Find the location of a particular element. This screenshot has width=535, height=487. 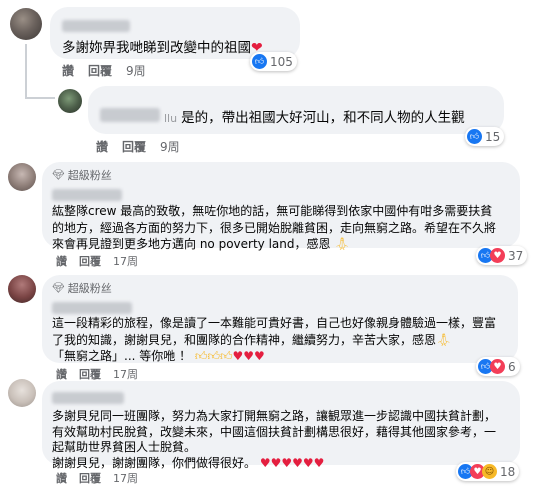

comment-bubble: llu 是的，帶出祖國大好河山，和不同人物的人生觀 is located at coordinates (296, 110).